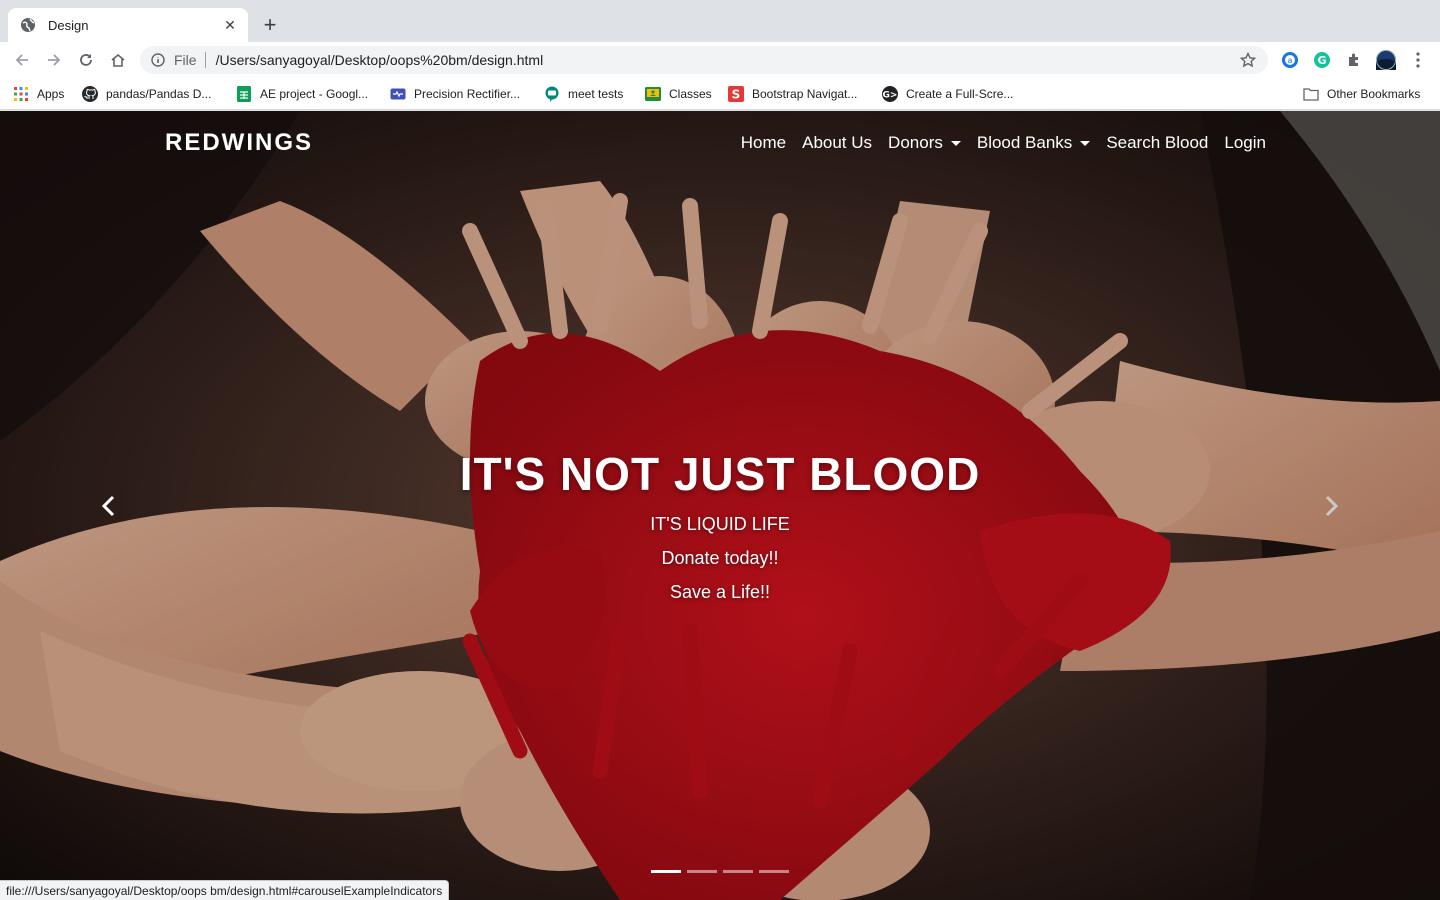 Image resolution: width=1440 pixels, height=900 pixels. Describe the element at coordinates (653, 94) in the screenshot. I see `classroom-icon` at that location.